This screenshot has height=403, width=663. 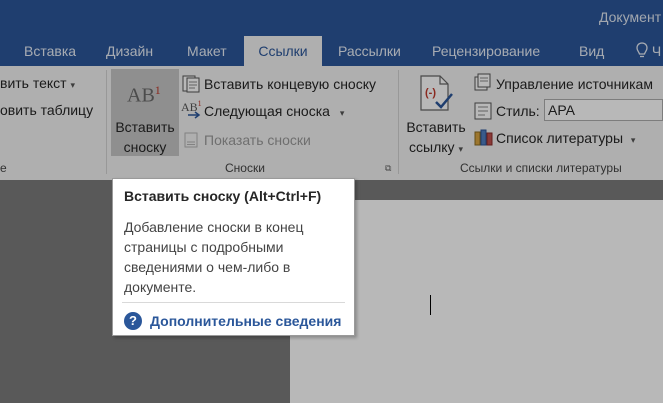 What do you see at coordinates (233, 302) in the screenshot?
I see `tooltip-divider` at bounding box center [233, 302].